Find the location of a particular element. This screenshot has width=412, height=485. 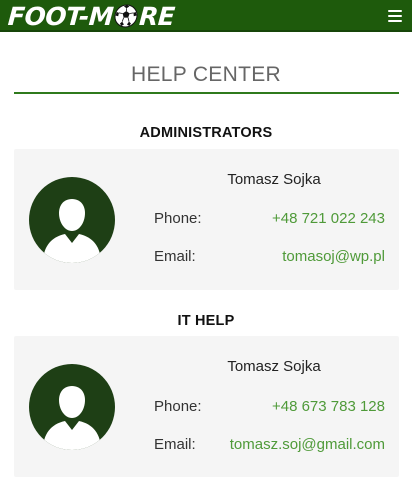

section-heading-it-help: IT HELP is located at coordinates (206, 321).